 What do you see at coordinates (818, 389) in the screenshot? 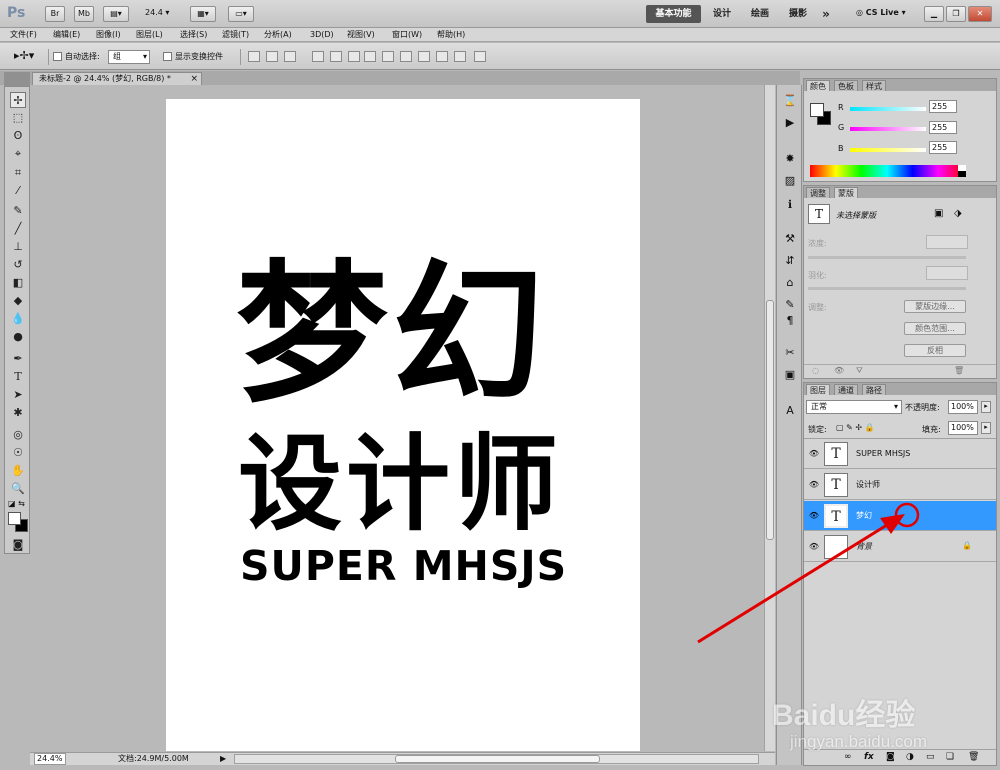
I see `tab-layers: 图层` at bounding box center [818, 389].